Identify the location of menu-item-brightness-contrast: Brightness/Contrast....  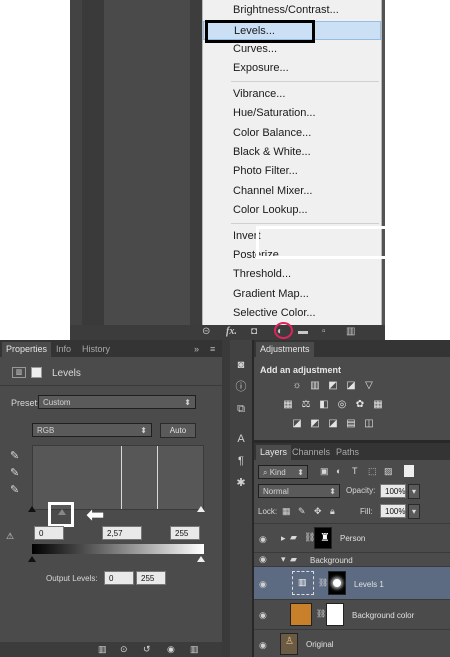
(292, 10).